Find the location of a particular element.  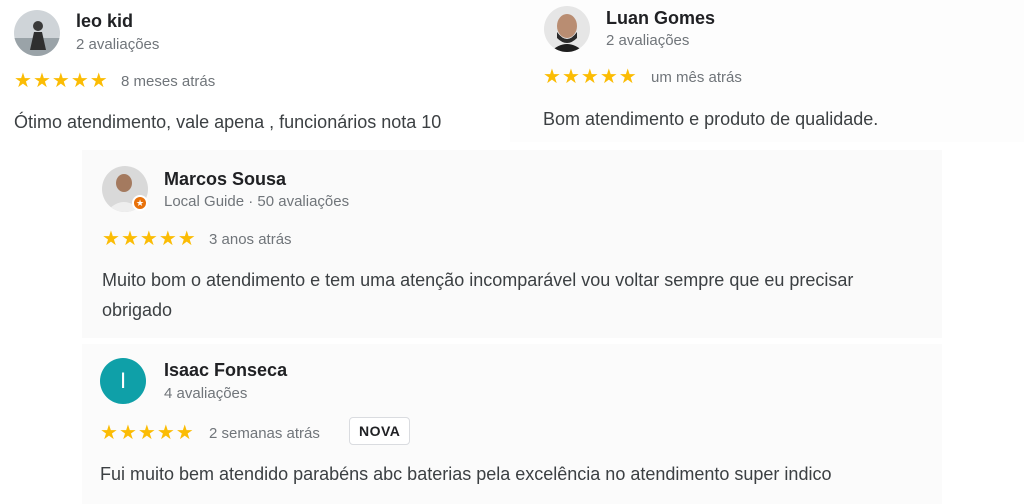

local-guide-badge-icon: ★ is located at coordinates (140, 203).